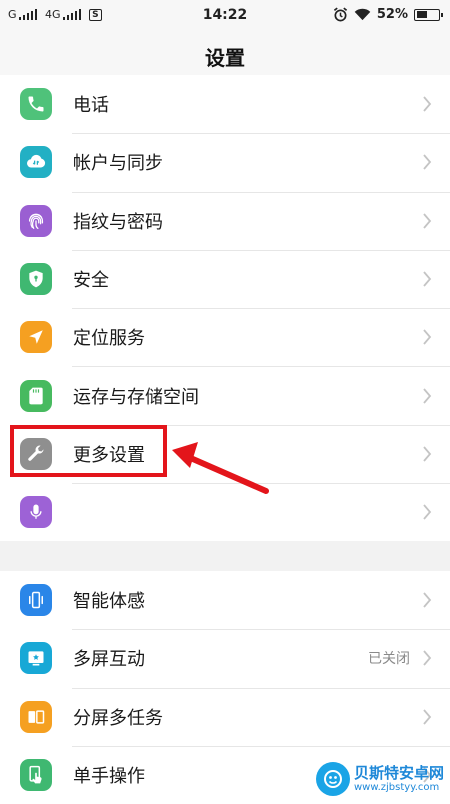 The width and height of the screenshot is (450, 804). I want to click on settings-item-label: 指纹与密码, so click(118, 222).